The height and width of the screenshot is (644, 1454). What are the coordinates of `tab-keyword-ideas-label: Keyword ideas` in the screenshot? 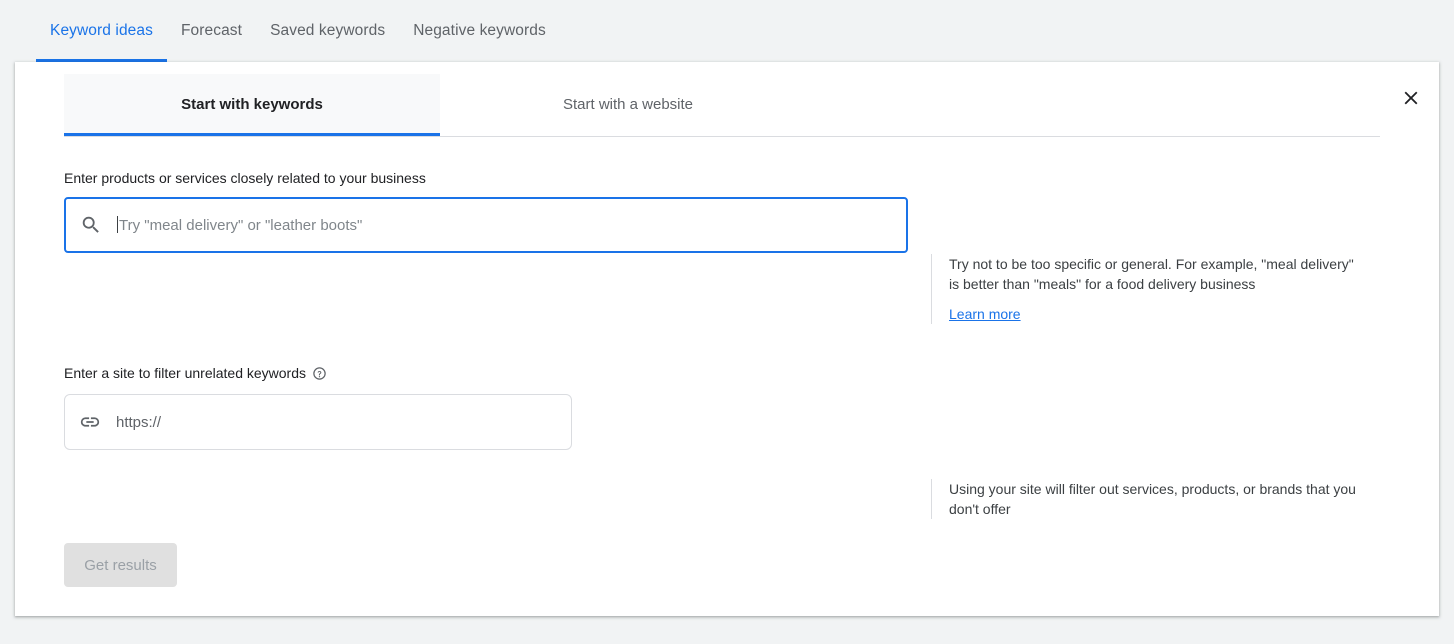 It's located at (101, 30).